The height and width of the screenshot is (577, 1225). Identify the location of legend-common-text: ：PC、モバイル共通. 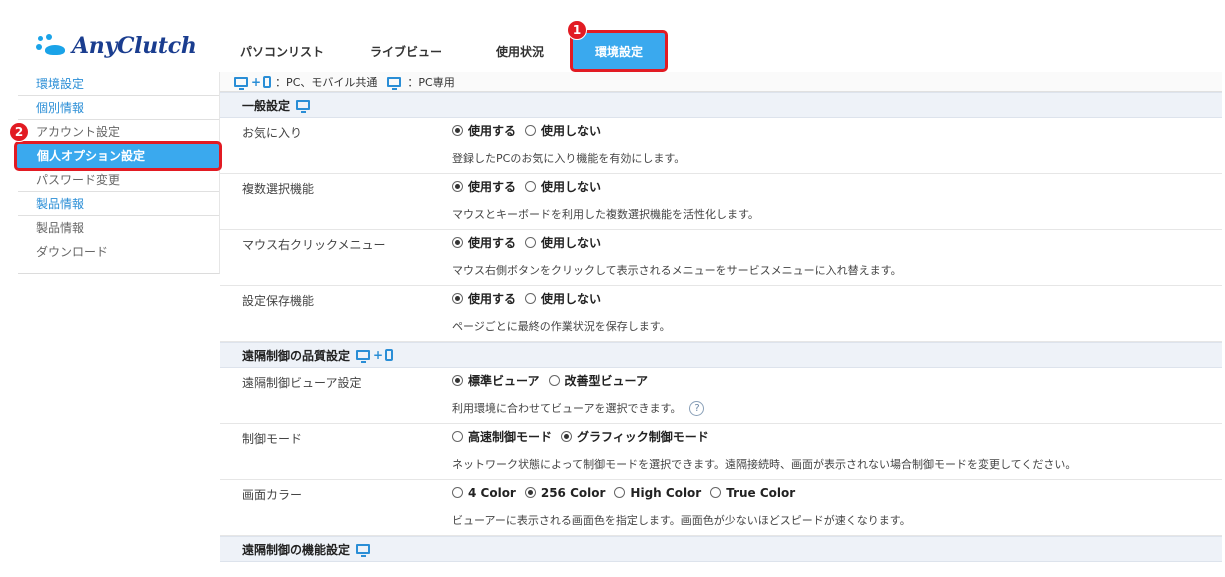
(326, 82).